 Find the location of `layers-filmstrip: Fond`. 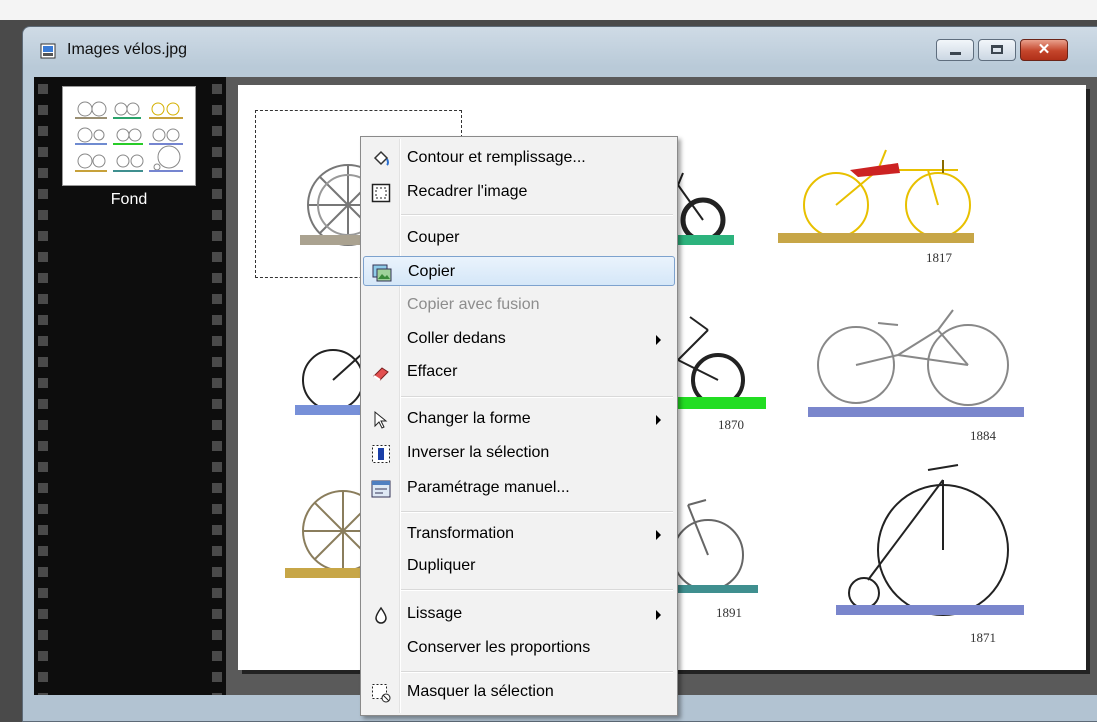

layers-filmstrip: Fond is located at coordinates (130, 386).